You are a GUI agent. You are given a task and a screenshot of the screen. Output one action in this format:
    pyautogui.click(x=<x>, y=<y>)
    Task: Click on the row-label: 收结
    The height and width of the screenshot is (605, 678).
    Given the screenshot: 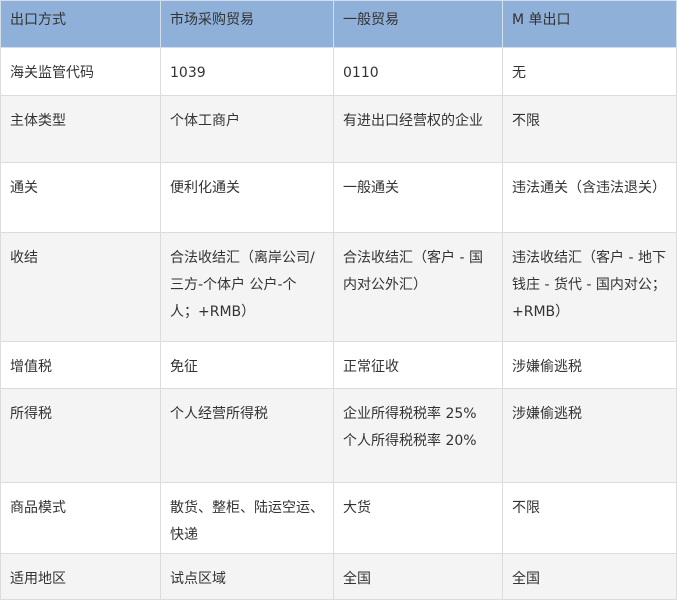 What is the action you would take?
    pyautogui.click(x=80, y=287)
    